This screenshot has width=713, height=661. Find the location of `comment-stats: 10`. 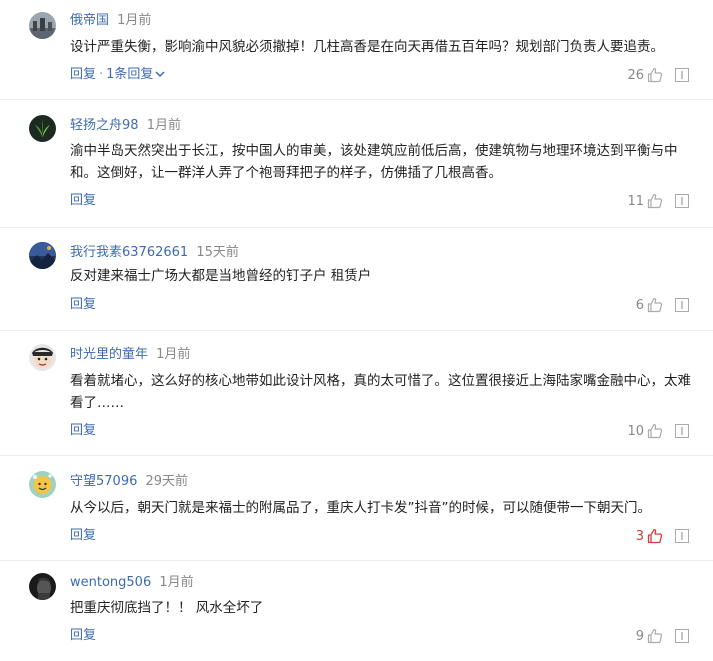

comment-stats: 10 is located at coordinates (658, 431).